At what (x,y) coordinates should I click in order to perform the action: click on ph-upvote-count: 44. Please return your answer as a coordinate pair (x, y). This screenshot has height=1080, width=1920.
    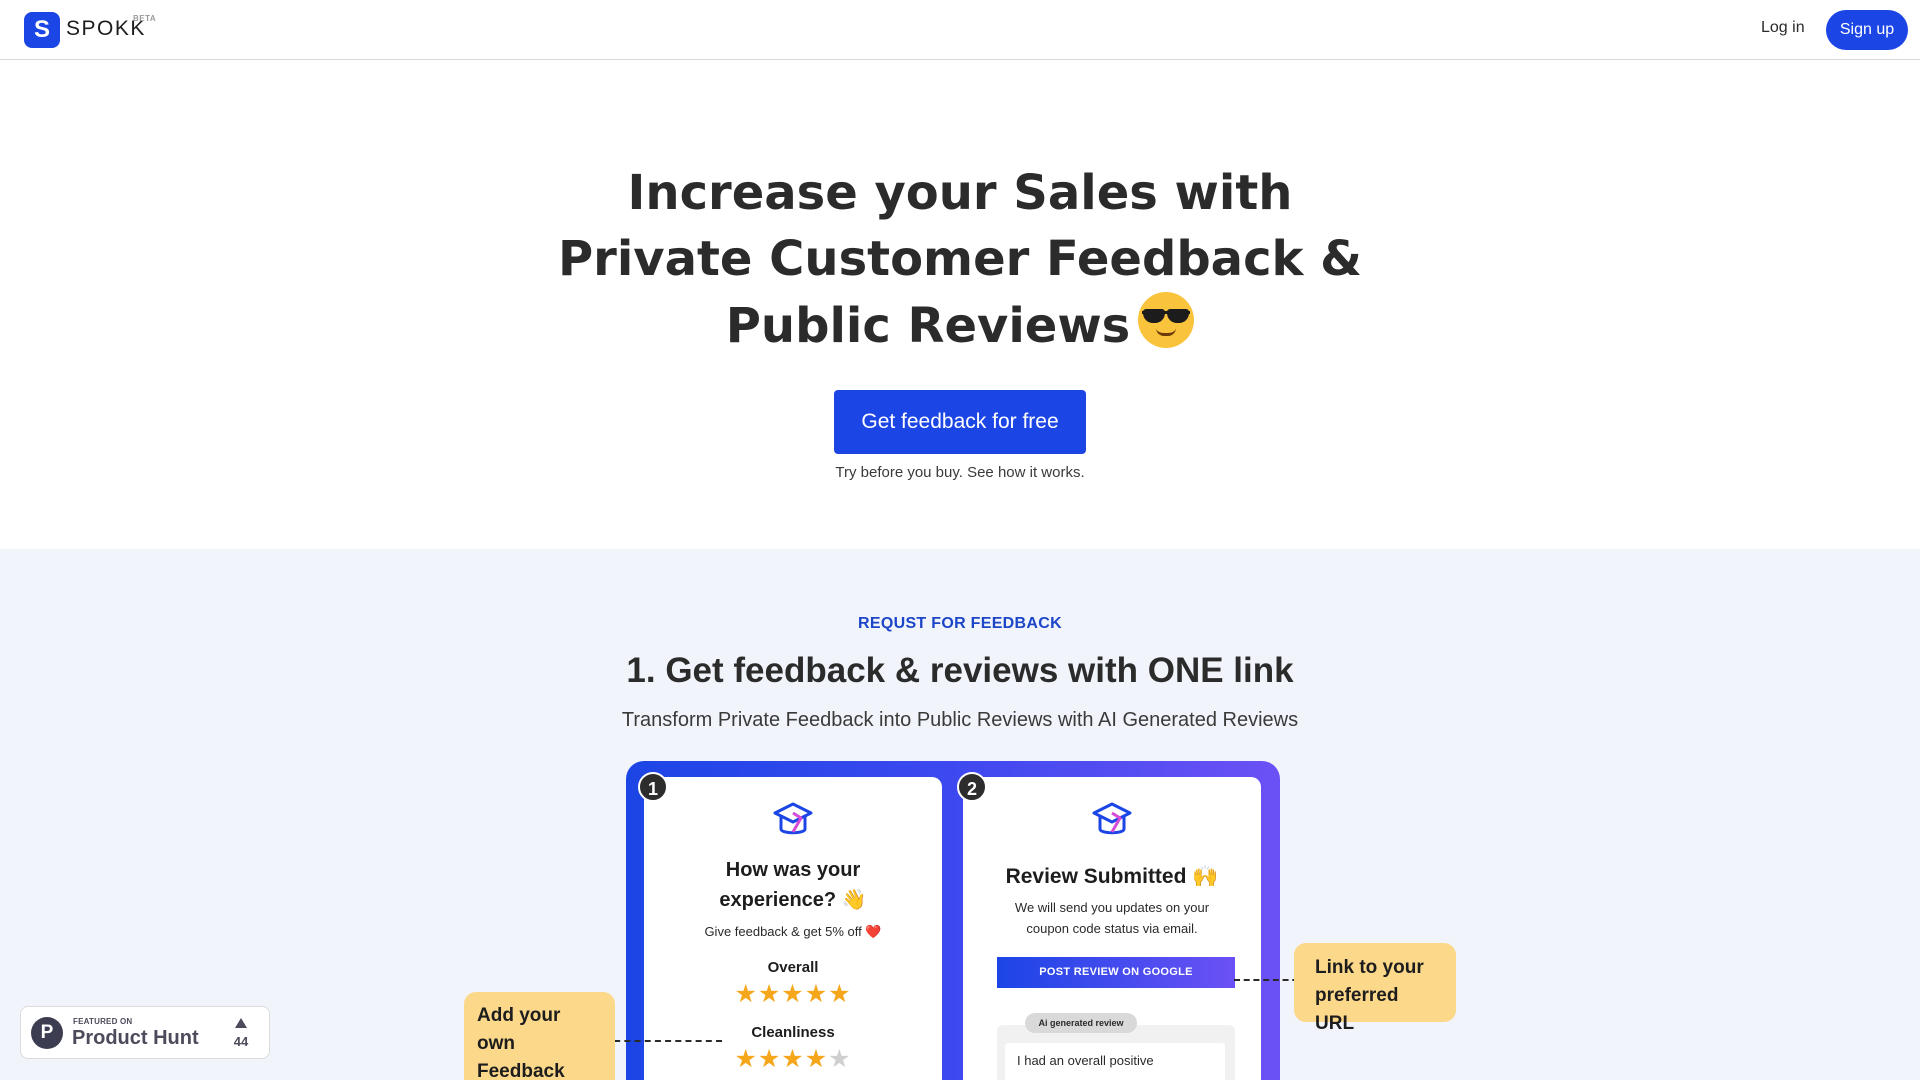
    Looking at the image, I should click on (241, 1041).